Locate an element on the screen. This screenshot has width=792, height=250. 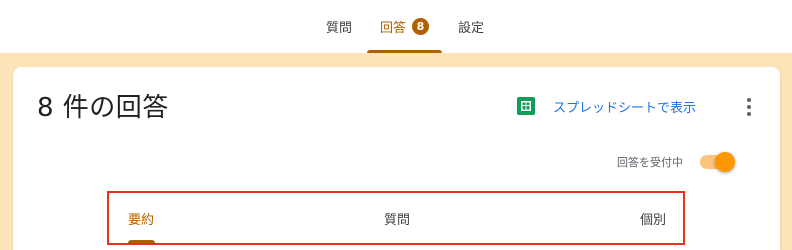
toggle-thumb is located at coordinates (725, 162).